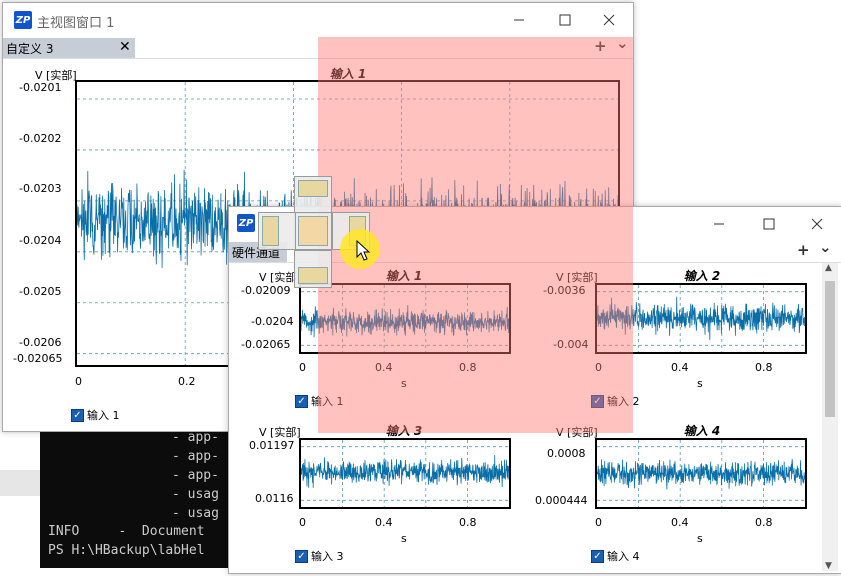 The height and width of the screenshot is (576, 841). Describe the element at coordinates (702, 431) in the screenshot. I see `chart-title: 输入 4` at that location.